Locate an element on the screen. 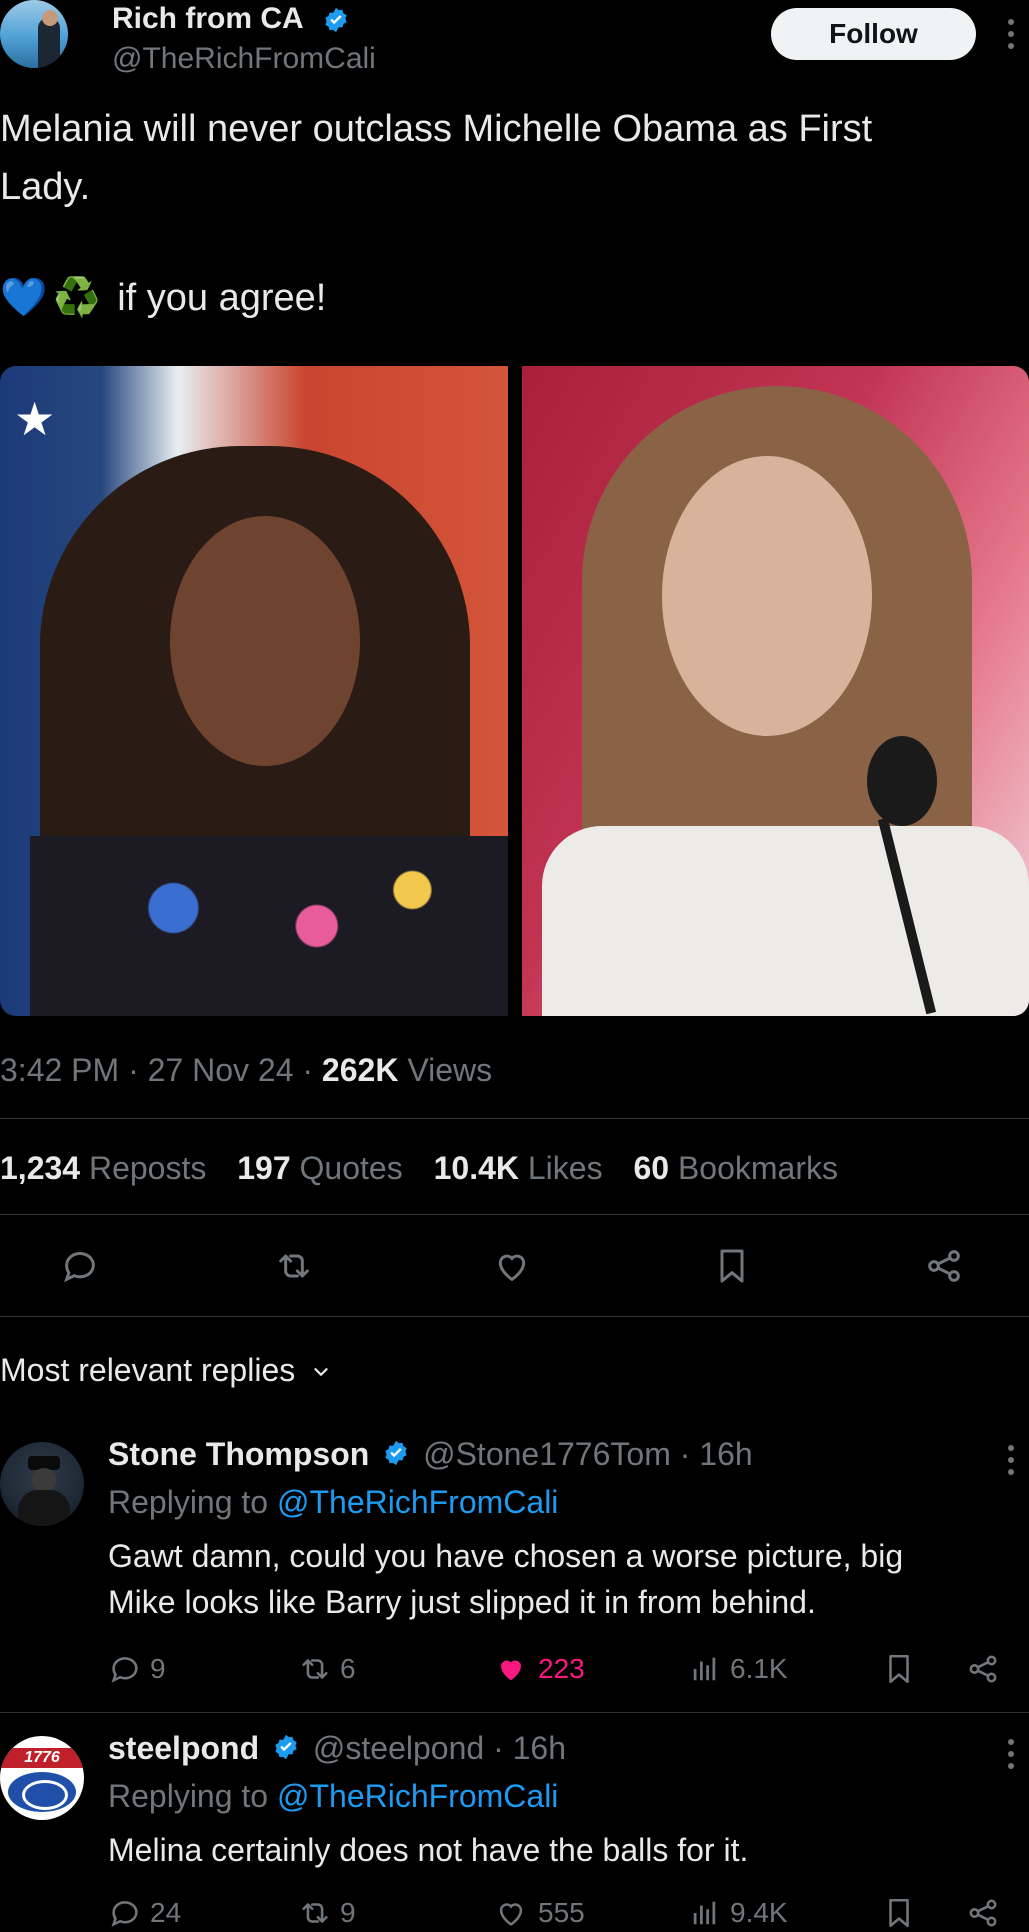 The image size is (1029, 1932). reply-header: steelpond @steelpond · 16h is located at coordinates (337, 1749).